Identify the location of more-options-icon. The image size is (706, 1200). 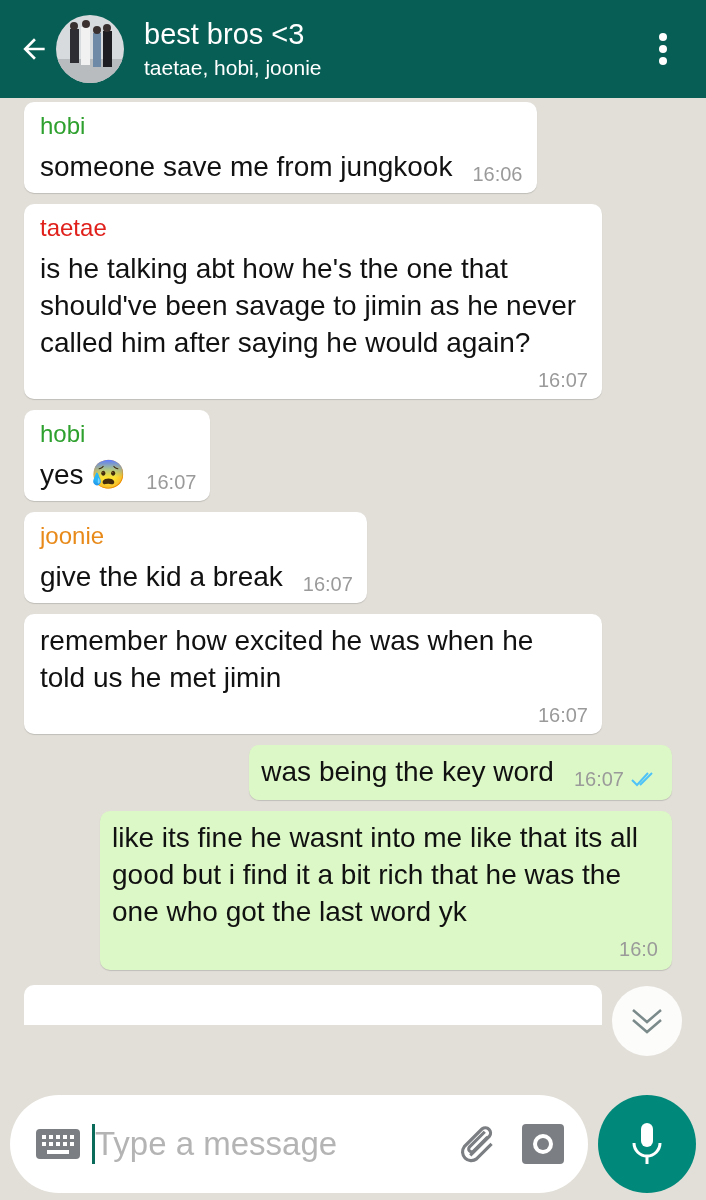
(663, 49).